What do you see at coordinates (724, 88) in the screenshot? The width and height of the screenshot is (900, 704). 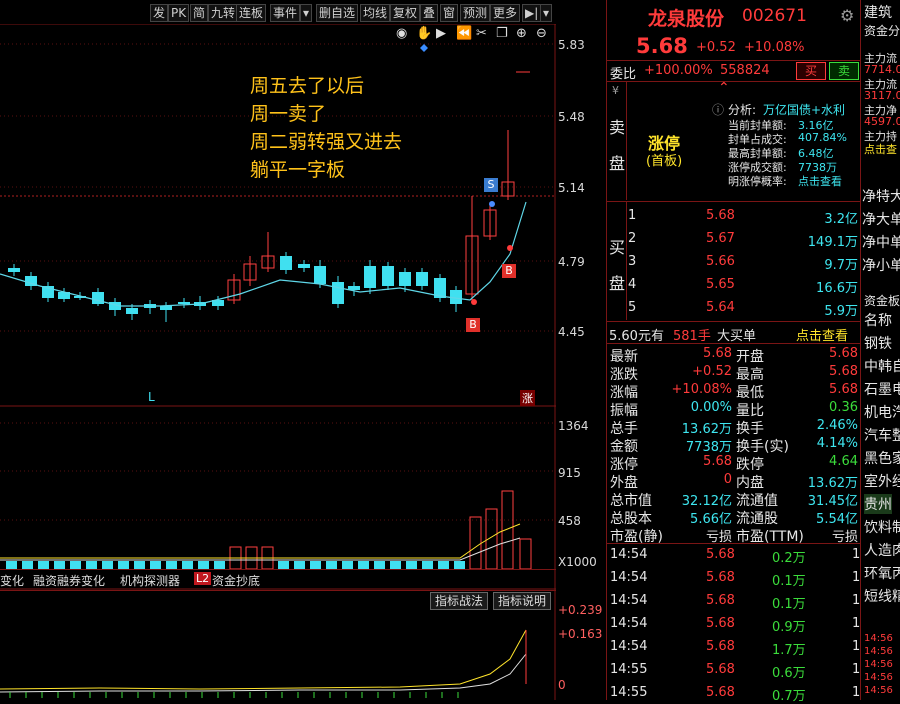 I see `collapse-icon: ⌃` at bounding box center [724, 88].